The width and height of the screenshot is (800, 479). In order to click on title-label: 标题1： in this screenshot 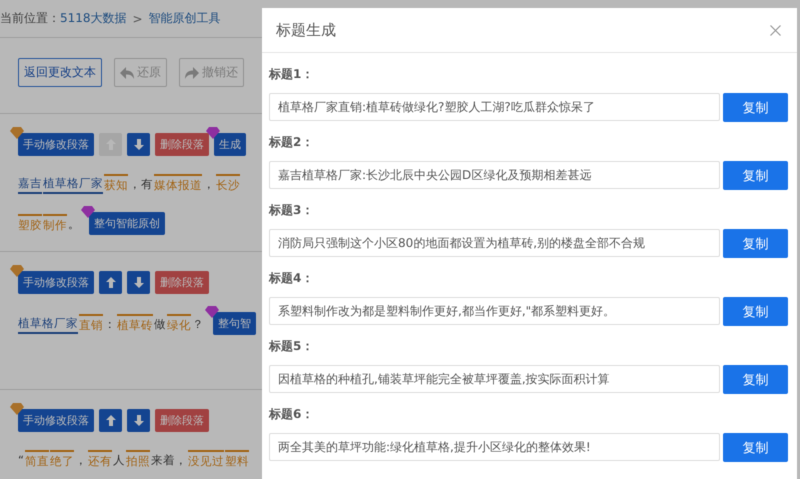, I will do `click(291, 74)`.